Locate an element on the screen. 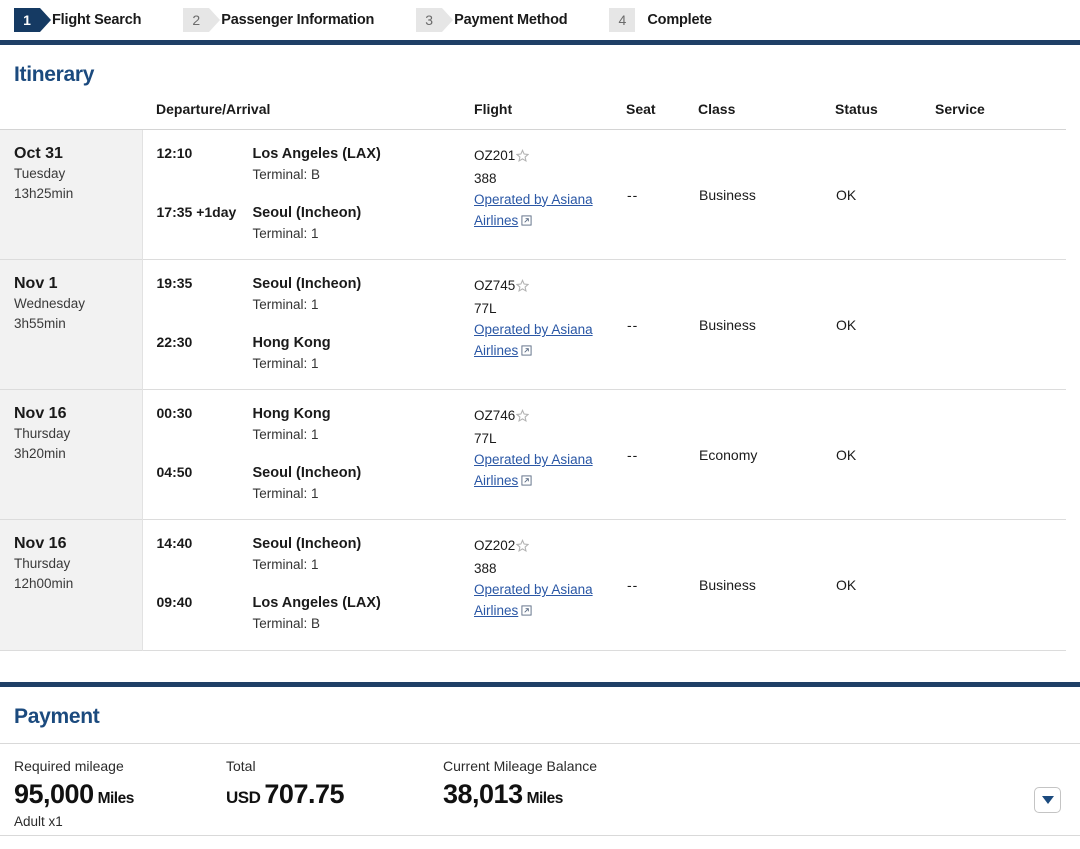  payment-title: Payment is located at coordinates (57, 716).